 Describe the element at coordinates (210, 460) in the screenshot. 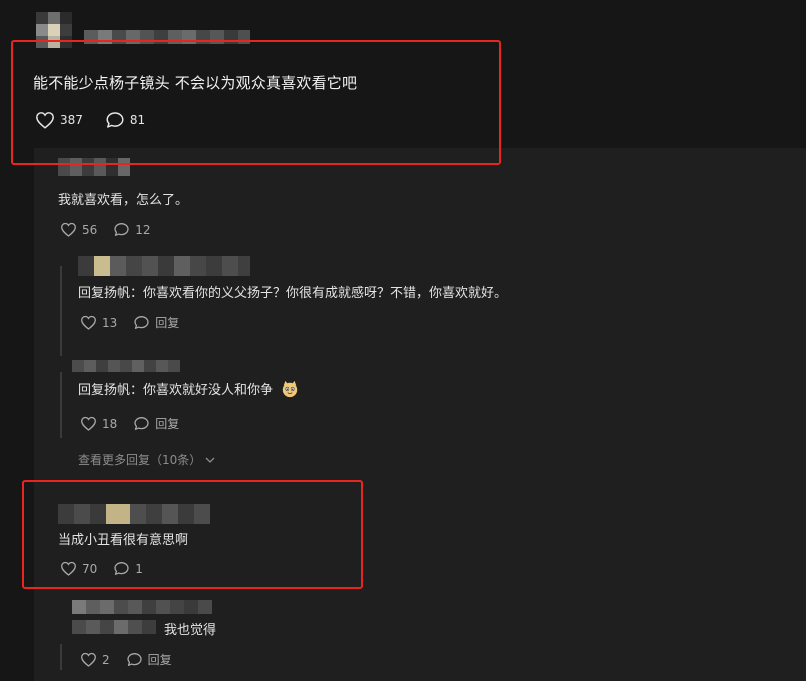

I see `chevron-down-icon` at that location.